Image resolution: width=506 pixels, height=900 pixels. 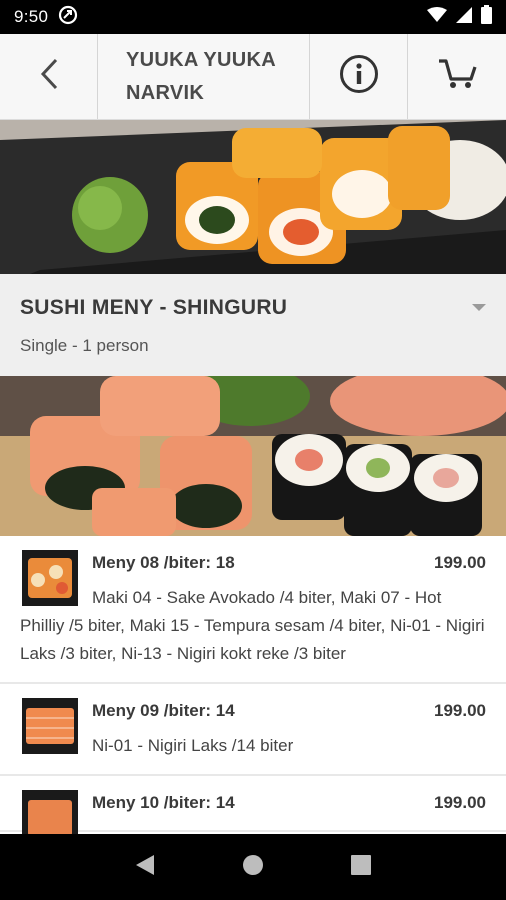 What do you see at coordinates (193, 745) in the screenshot?
I see `menu-item-description: Ni-01 - Nigiri Laks /14 biter` at bounding box center [193, 745].